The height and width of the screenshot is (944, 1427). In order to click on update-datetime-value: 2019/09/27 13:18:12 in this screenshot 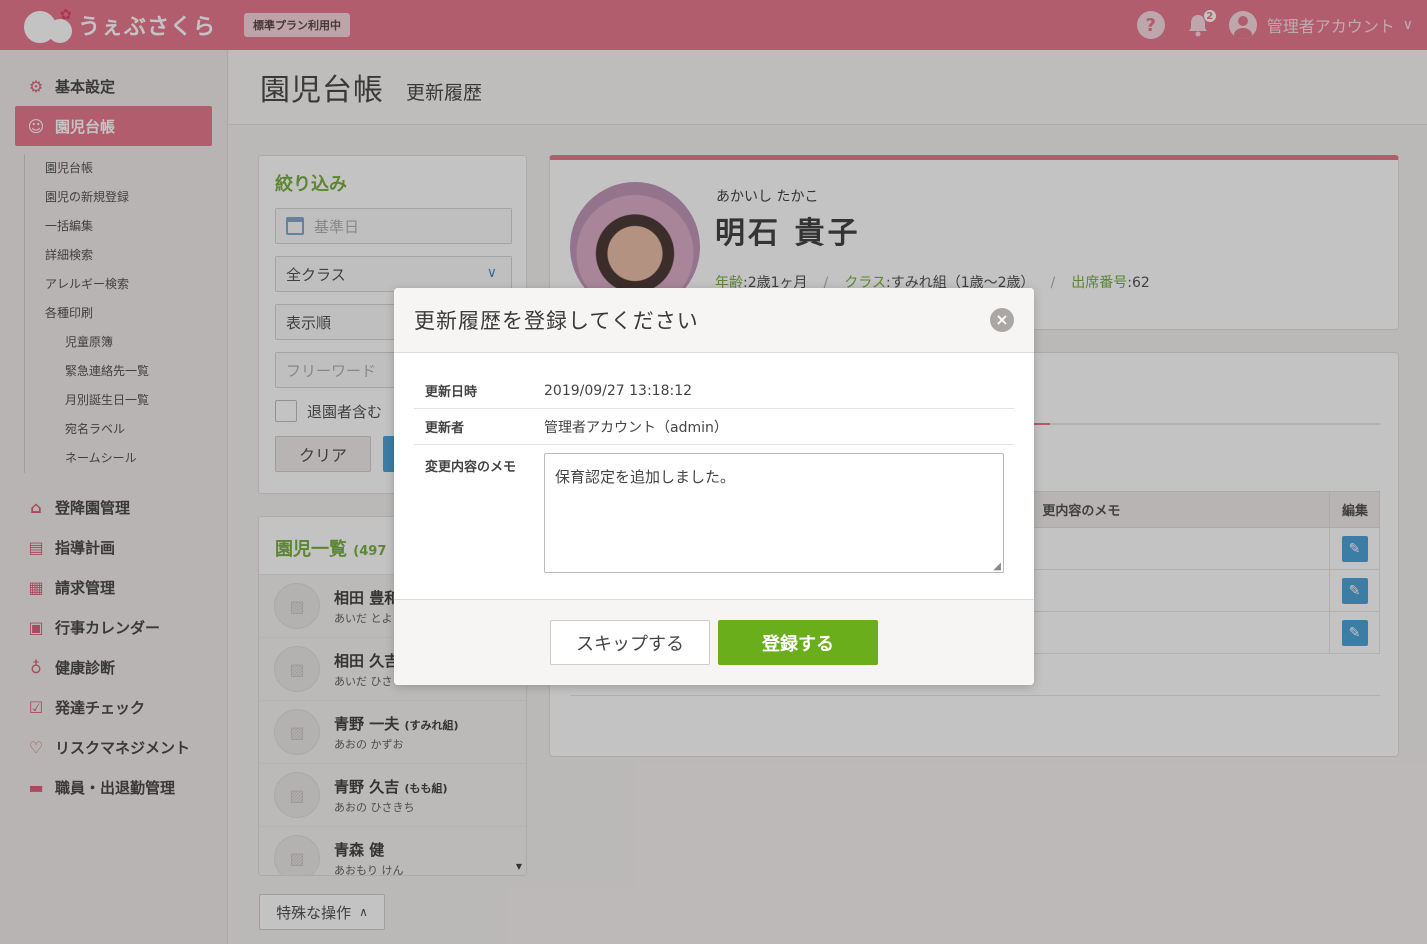, I will do `click(618, 390)`.